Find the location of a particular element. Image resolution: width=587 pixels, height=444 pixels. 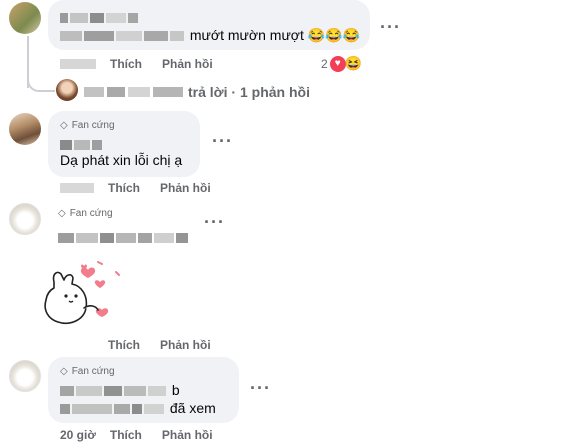

comment-text: mướt mườn mượt 😂😂😂 is located at coordinates (210, 35).